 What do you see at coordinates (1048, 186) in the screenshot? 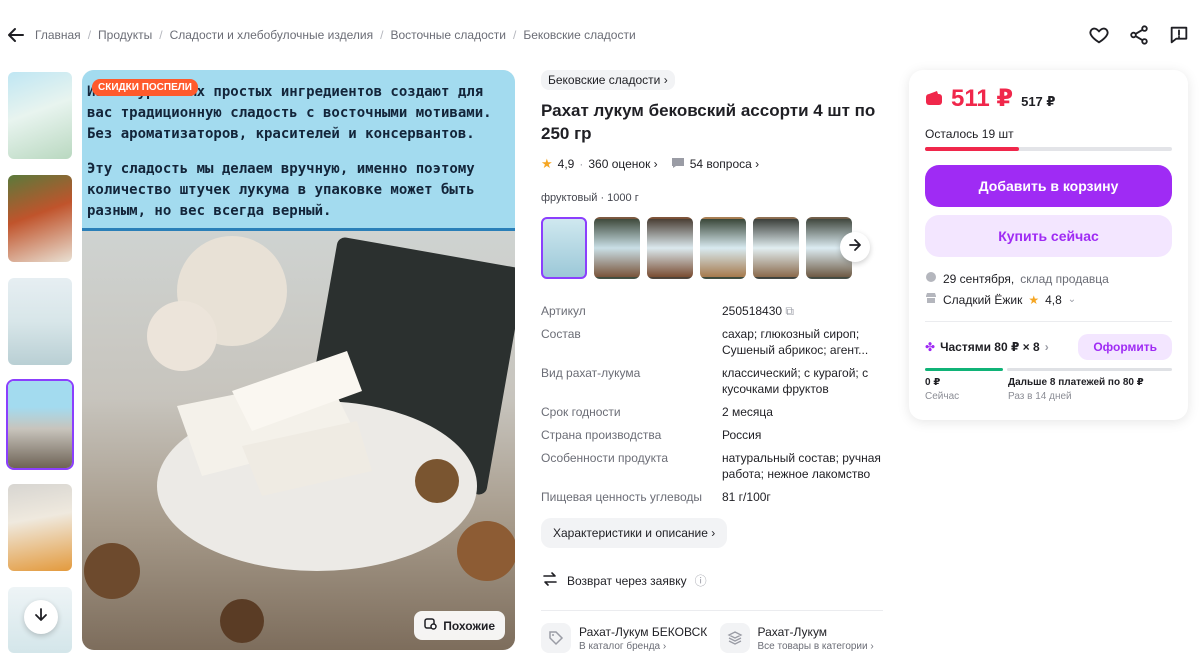
I see `add-to-cart-button: Добавить в корзину` at bounding box center [1048, 186].